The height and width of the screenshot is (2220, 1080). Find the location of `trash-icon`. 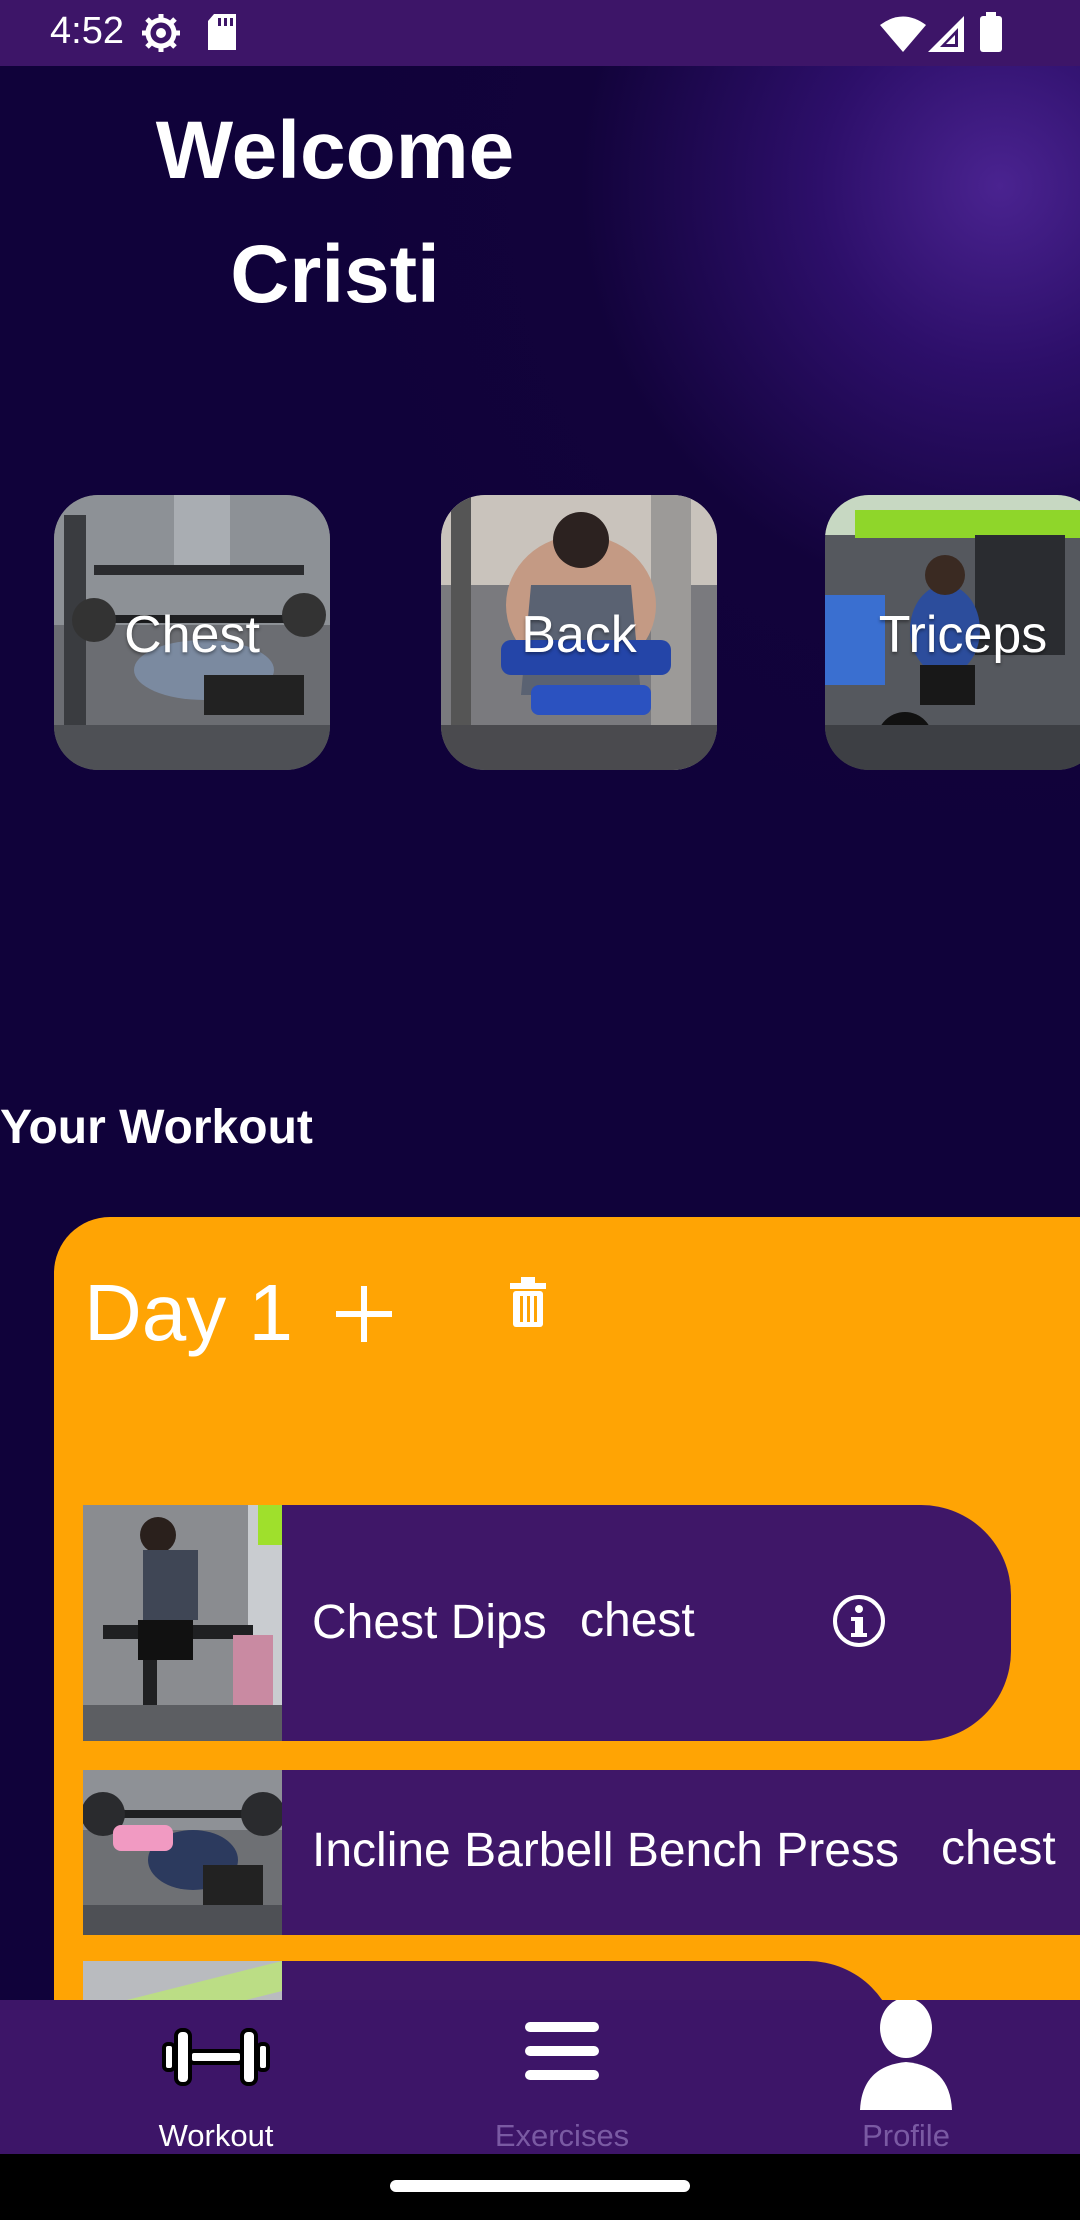

trash-icon is located at coordinates (528, 1305).